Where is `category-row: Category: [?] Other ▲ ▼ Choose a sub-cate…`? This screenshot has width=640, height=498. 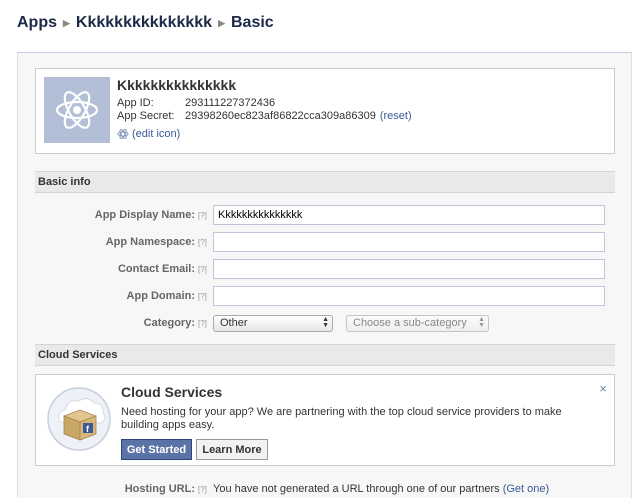 category-row: Category: [?] Other ▲ ▼ Choose a sub-cate… is located at coordinates (325, 323).